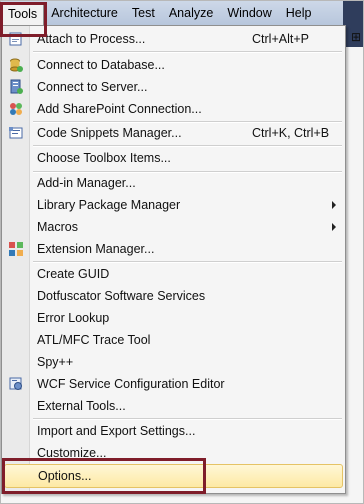 This screenshot has height=504, width=364. What do you see at coordinates (23, 14) in the screenshot?
I see `menu-tools: Tools` at bounding box center [23, 14].